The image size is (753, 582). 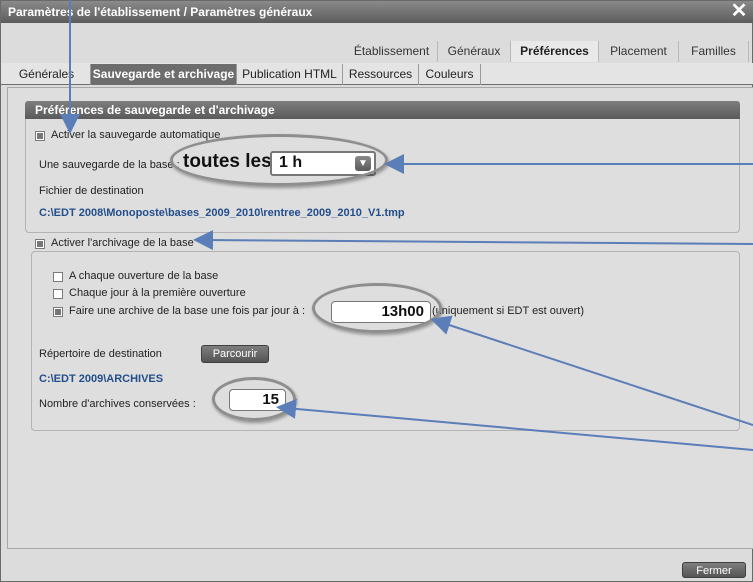 I want to click on option-daily-time-checkbox, so click(x=58, y=312).